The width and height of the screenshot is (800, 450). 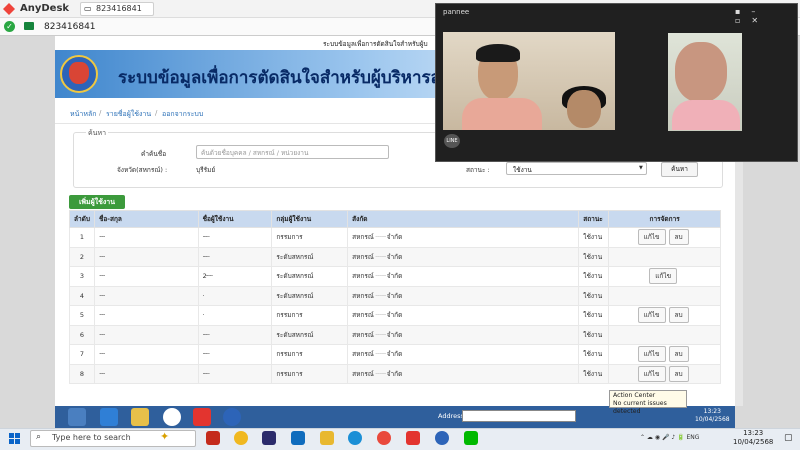 I want to click on remote-date: 10/04/2568, so click(x=712, y=419).